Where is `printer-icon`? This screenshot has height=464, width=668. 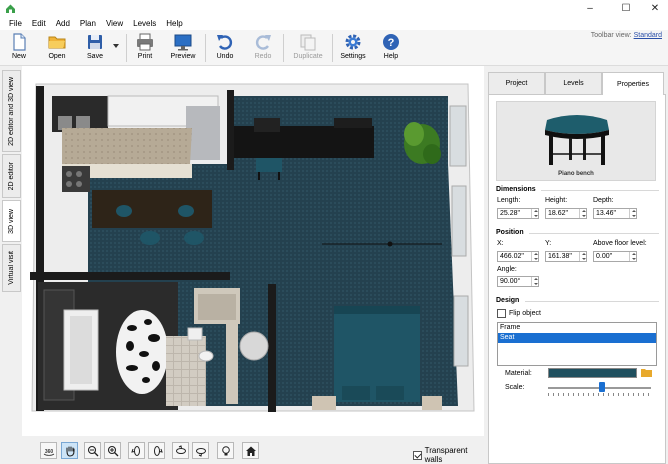
printer-icon is located at coordinates (145, 42).